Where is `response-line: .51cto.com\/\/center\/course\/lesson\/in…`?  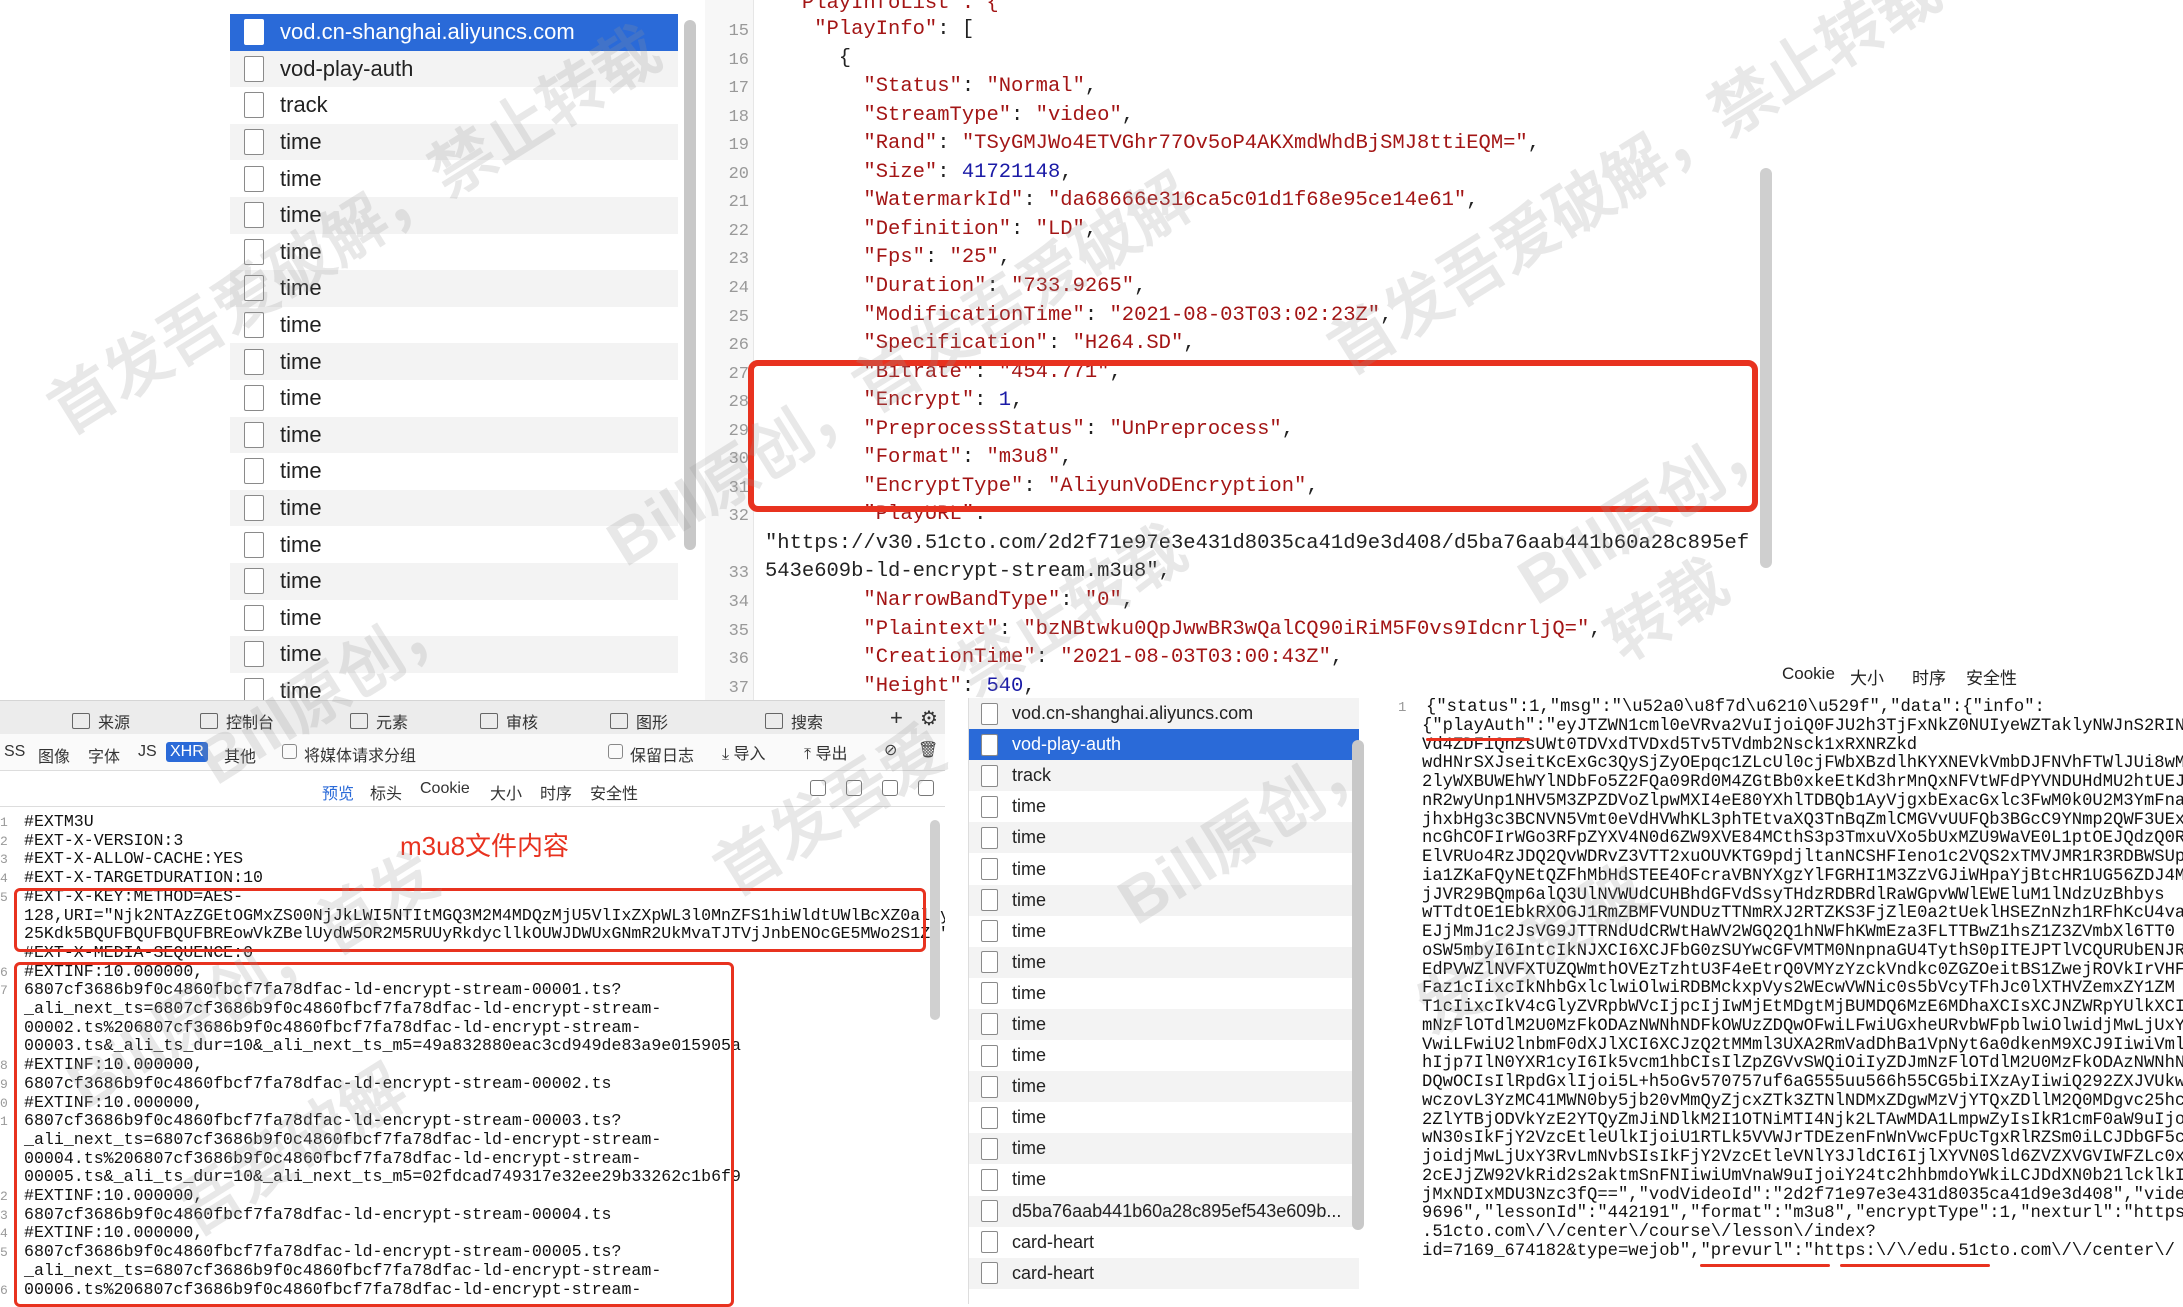 response-line: .51cto.com\/\/center\/course\/lesson\/in… is located at coordinates (1649, 1232).